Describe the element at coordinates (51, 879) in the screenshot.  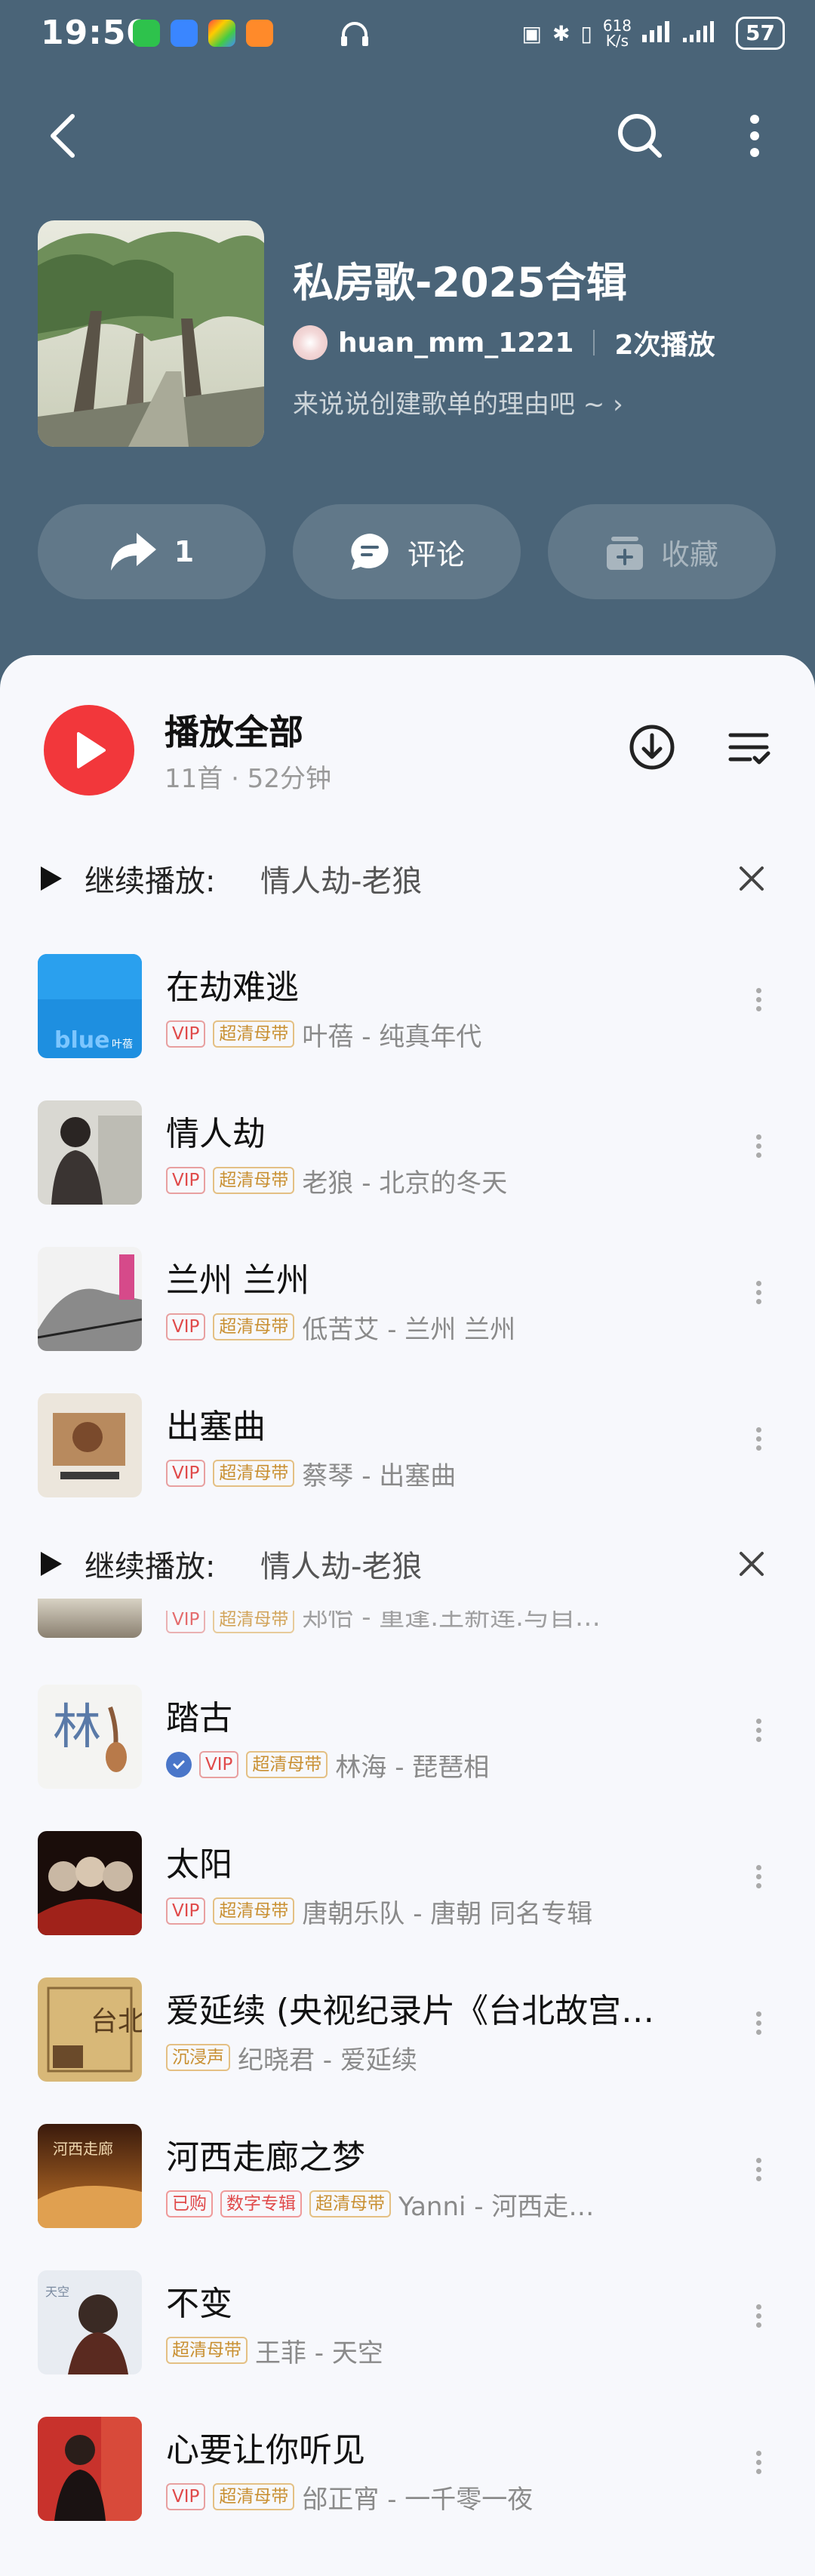
I see `play-icon` at that location.